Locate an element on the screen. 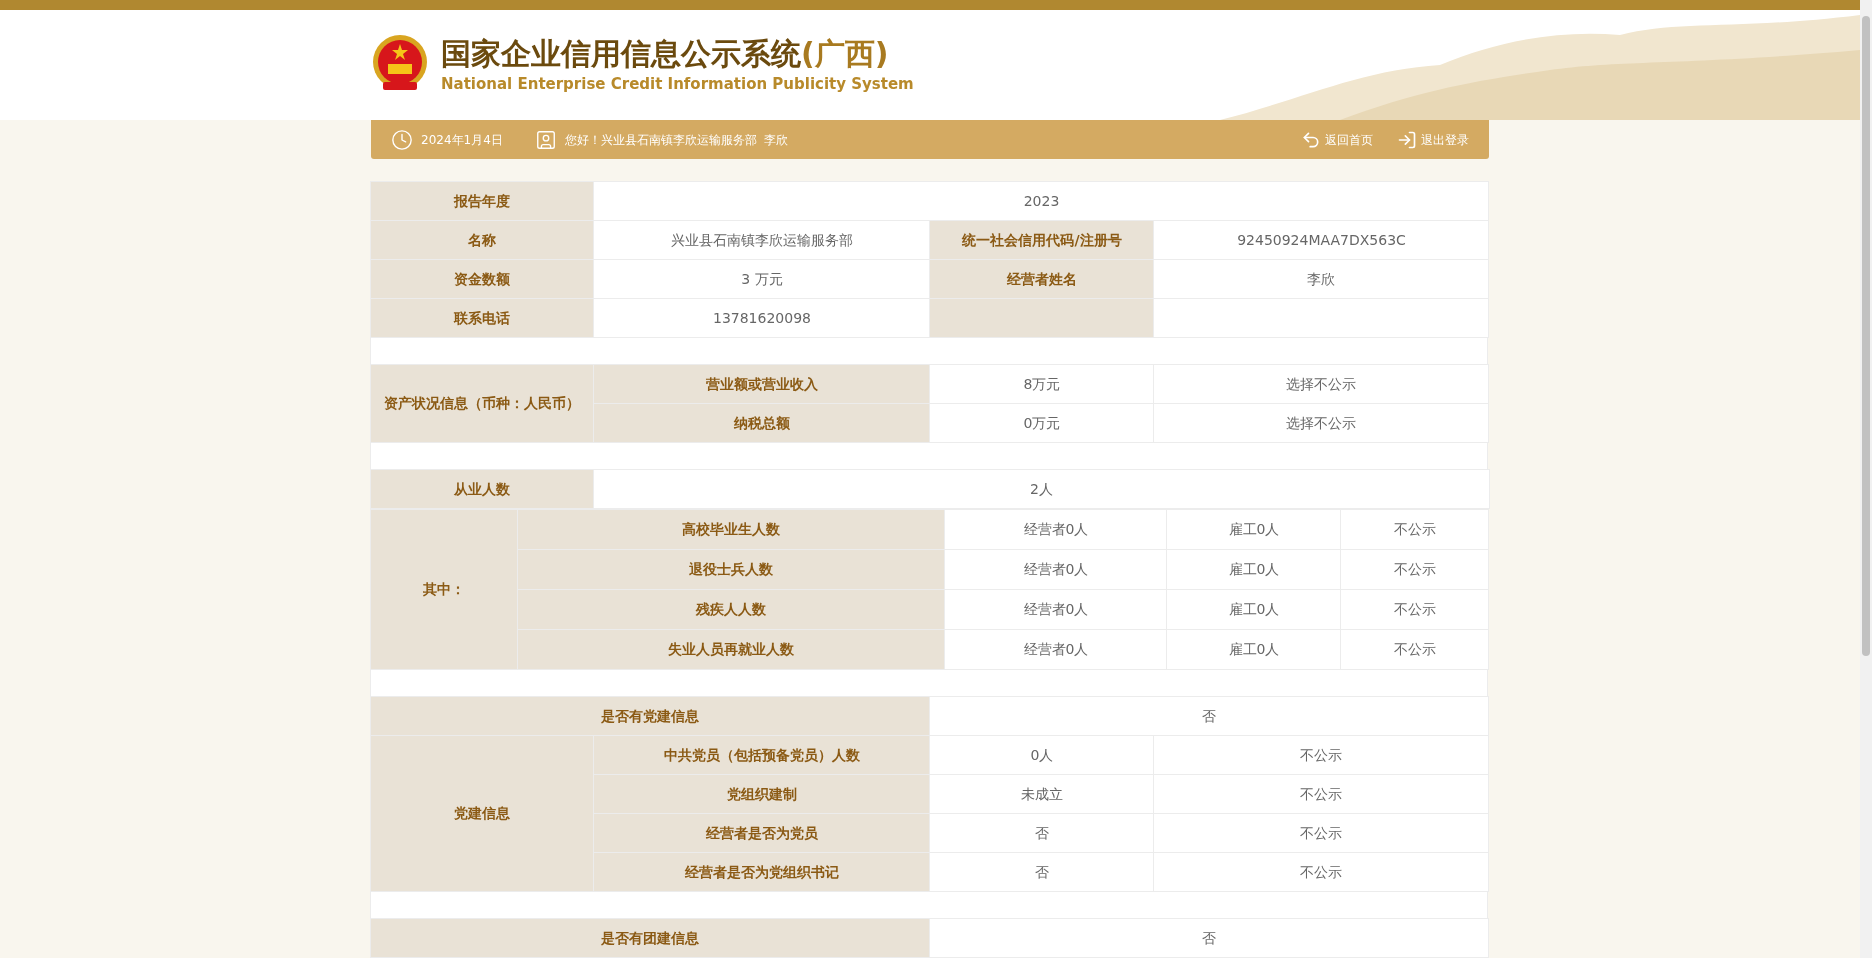  row-header: 营业额或营业收入 is located at coordinates (762, 384).